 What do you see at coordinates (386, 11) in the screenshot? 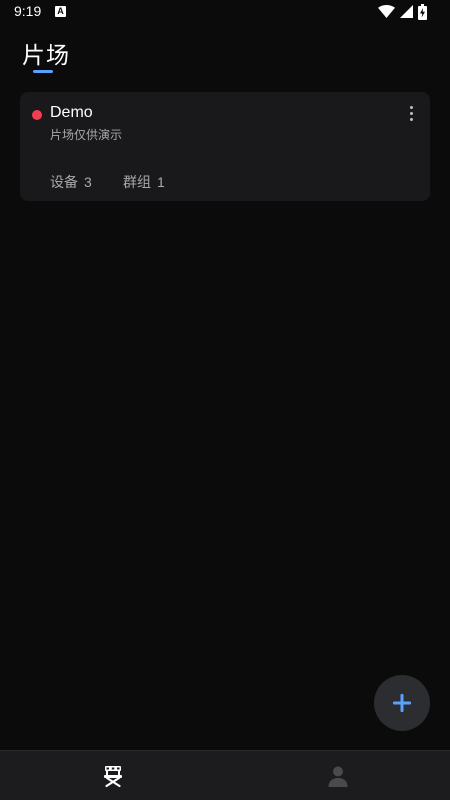
I see `wifi-icon` at bounding box center [386, 11].